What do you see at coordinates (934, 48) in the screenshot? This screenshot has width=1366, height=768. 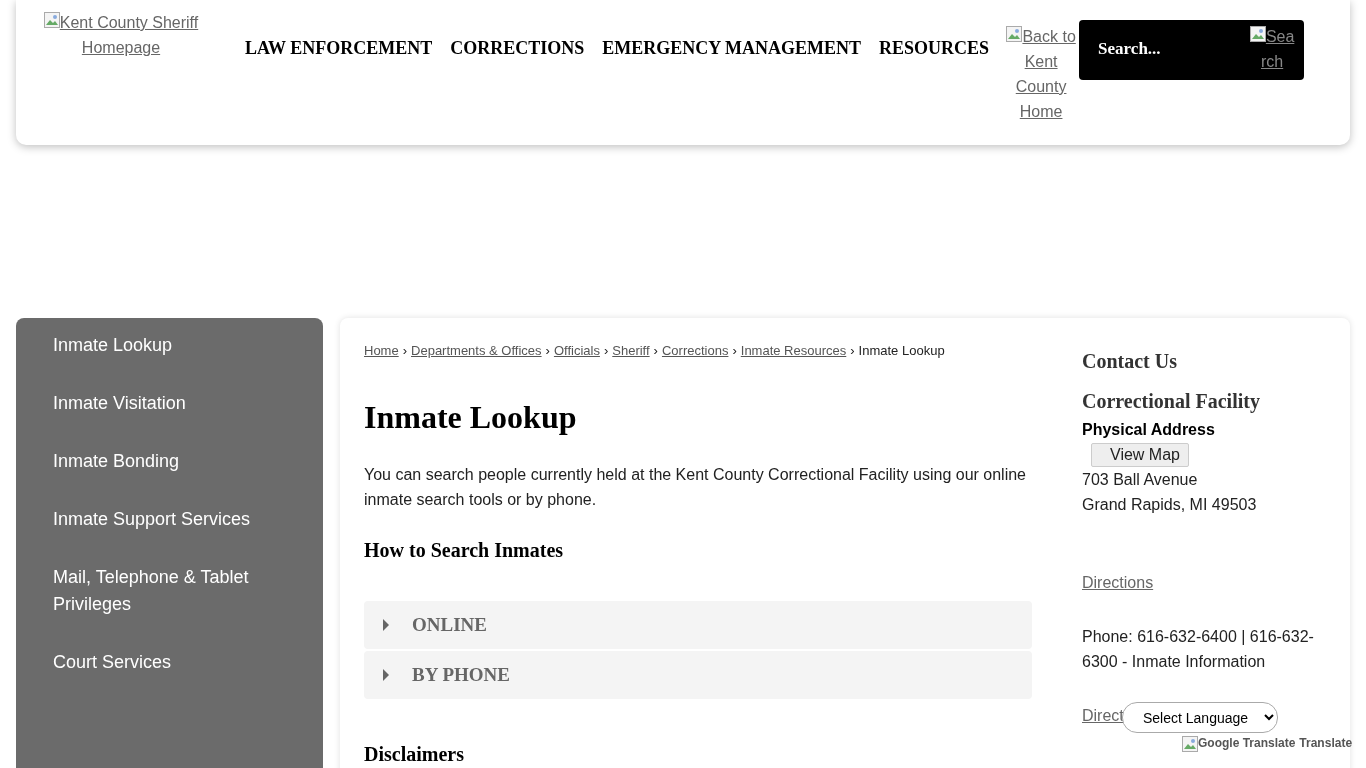 I see `nav-link: RESOURCES` at bounding box center [934, 48].